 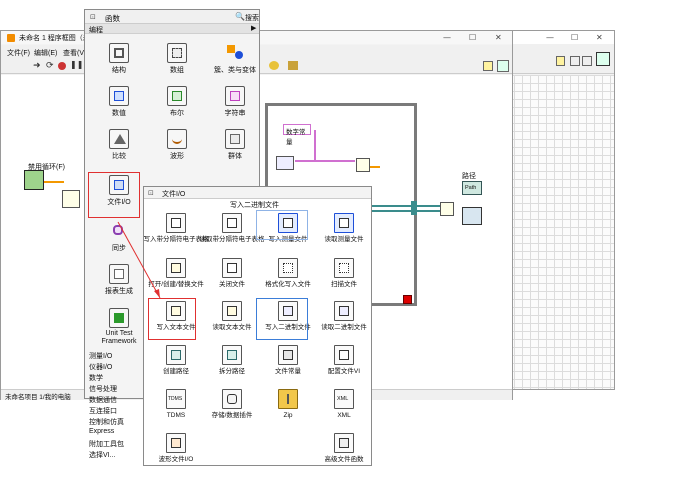 I want to click on annotation-arrow, so click(x=139, y=260).